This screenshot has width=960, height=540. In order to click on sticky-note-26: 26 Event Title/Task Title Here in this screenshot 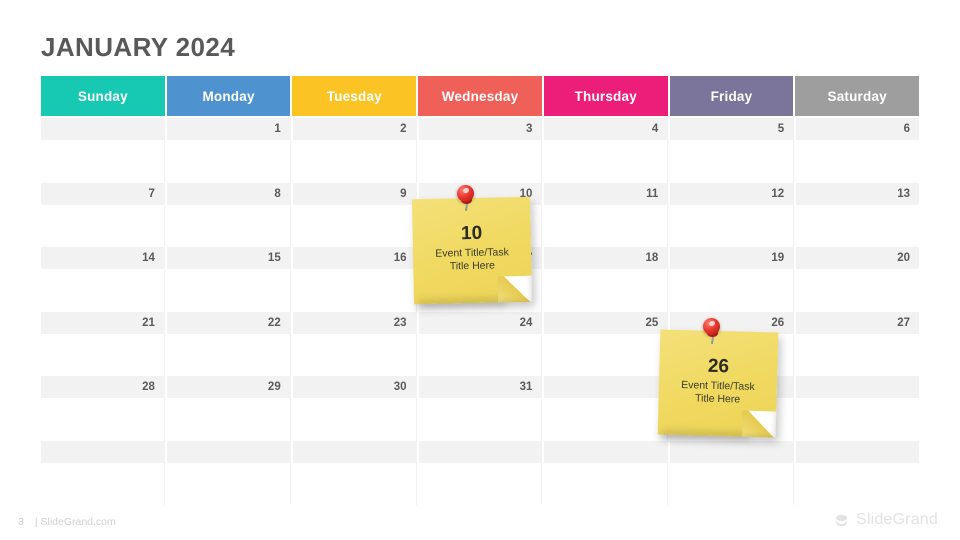, I will do `click(718, 384)`.